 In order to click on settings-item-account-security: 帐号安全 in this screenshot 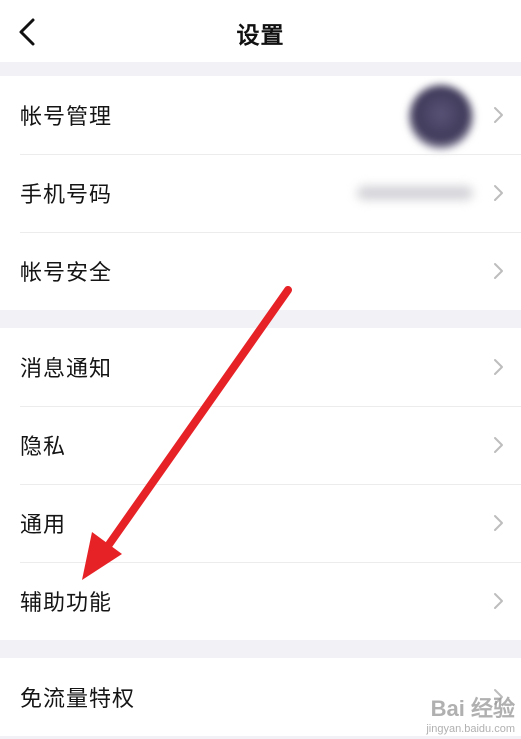, I will do `click(260, 271)`.